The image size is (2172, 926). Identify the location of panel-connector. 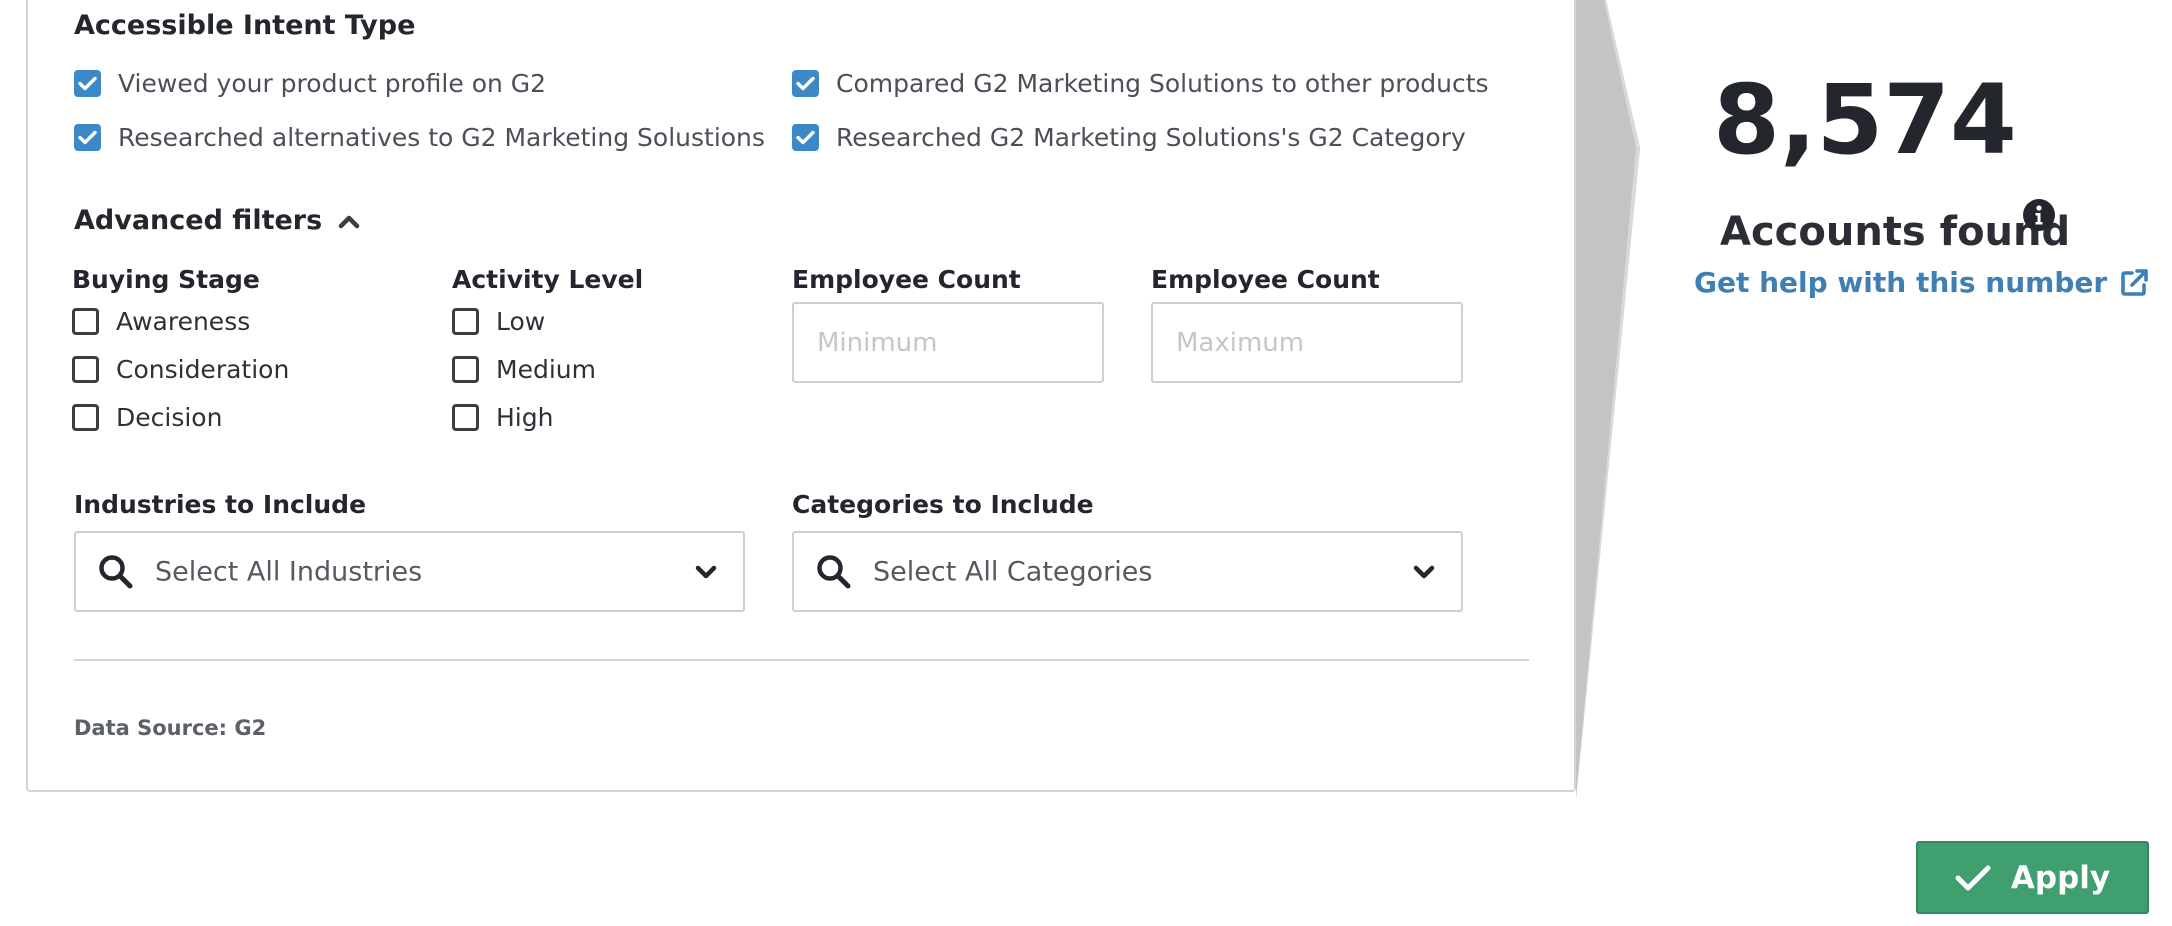
(1608, 400).